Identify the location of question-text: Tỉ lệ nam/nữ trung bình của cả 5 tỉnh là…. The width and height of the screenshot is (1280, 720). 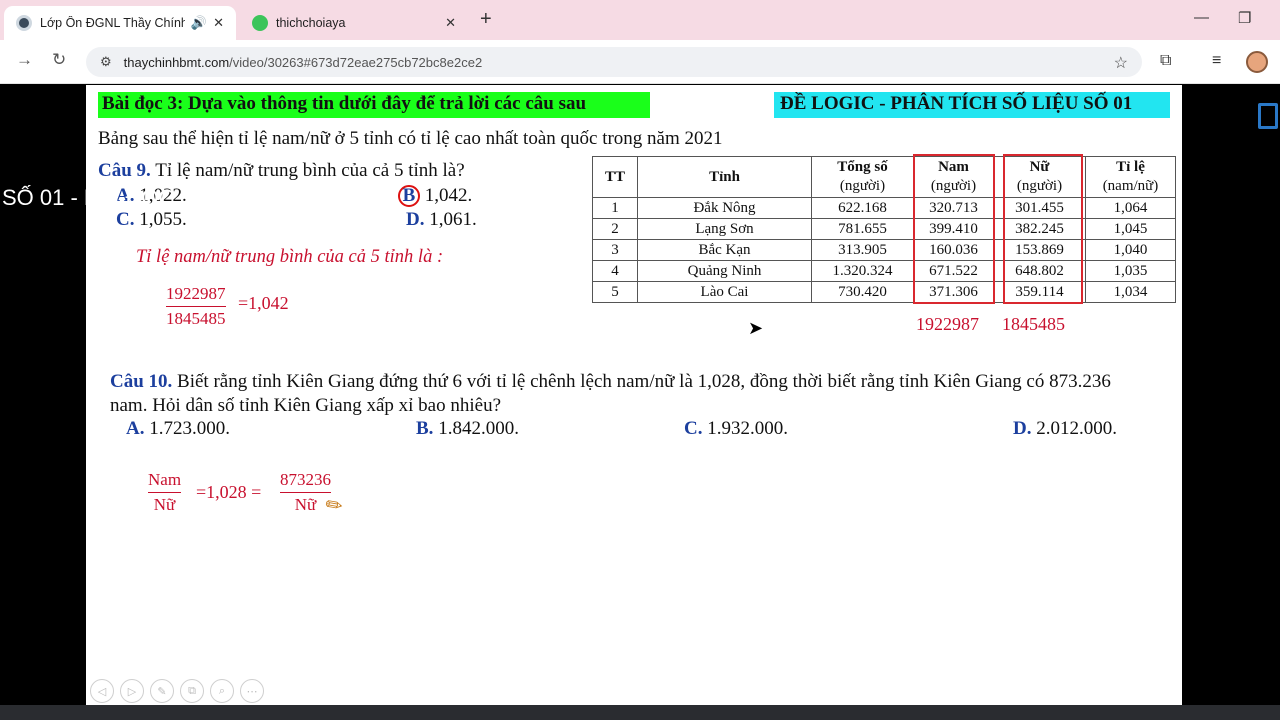
(310, 170).